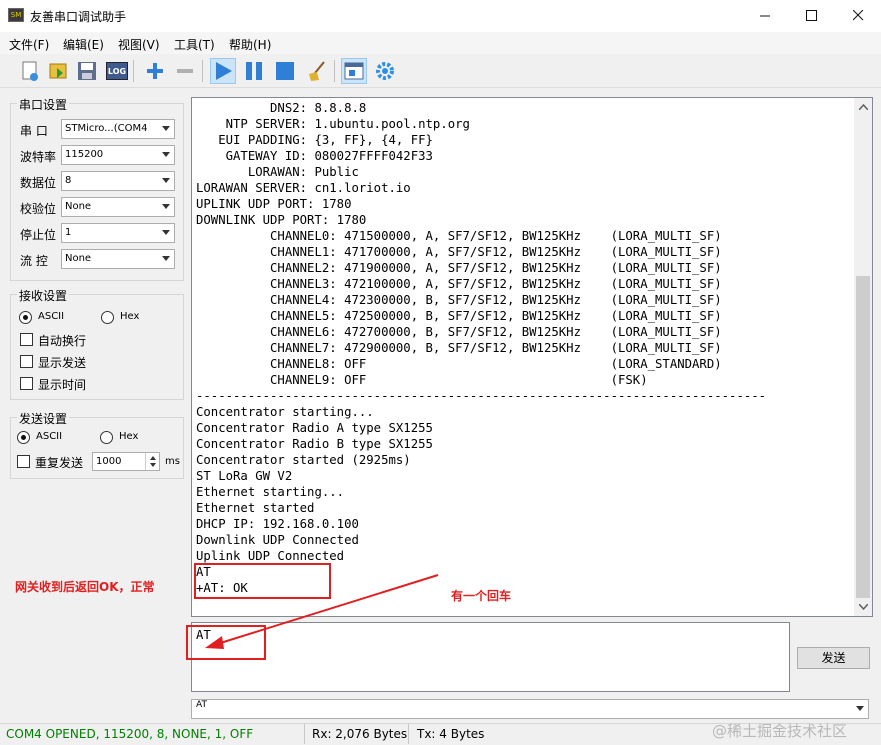  Describe the element at coordinates (118, 207) in the screenshot. I see `parity-select: None` at that location.